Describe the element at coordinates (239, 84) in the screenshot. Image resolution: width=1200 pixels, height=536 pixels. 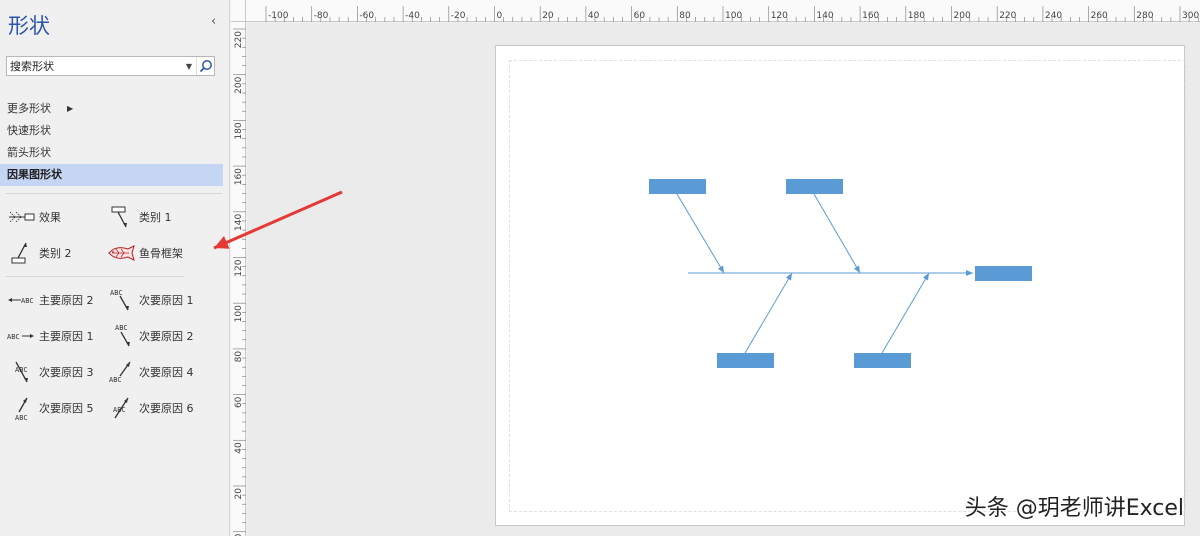
I see `ruler-left-label: 200` at that location.